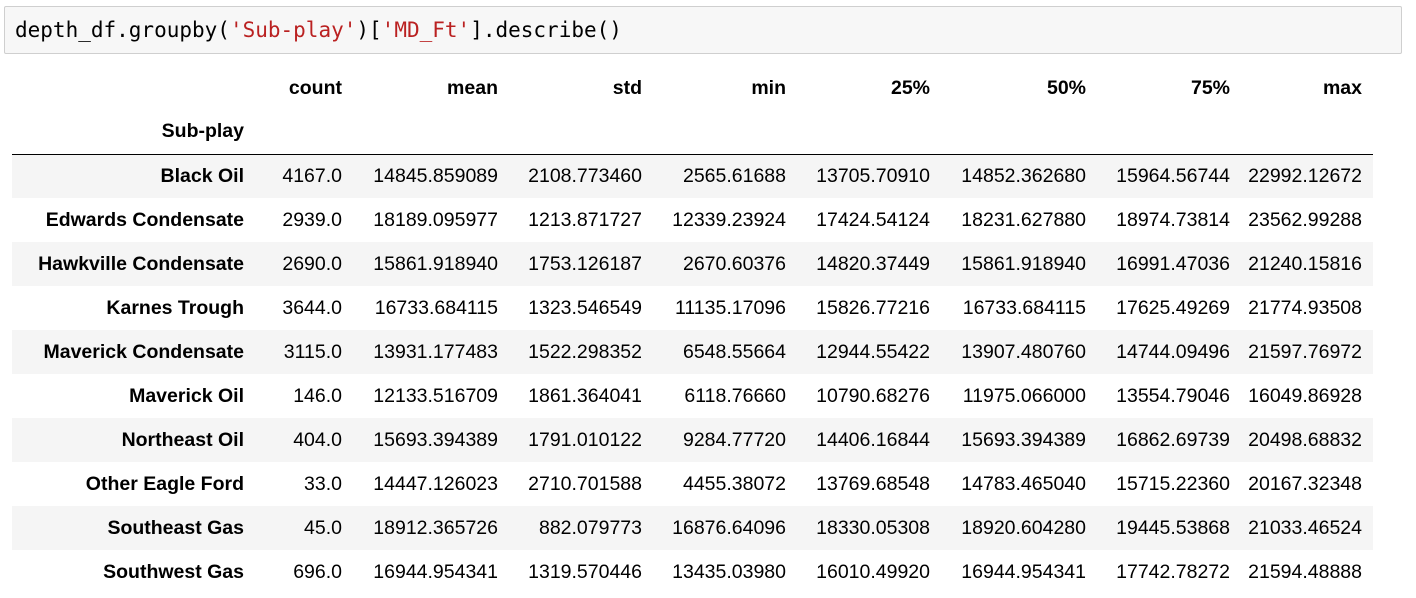 This screenshot has width=1416, height=598. Describe the element at coordinates (435, 351) in the screenshot. I see `table-cell: 13931.177483` at that location.